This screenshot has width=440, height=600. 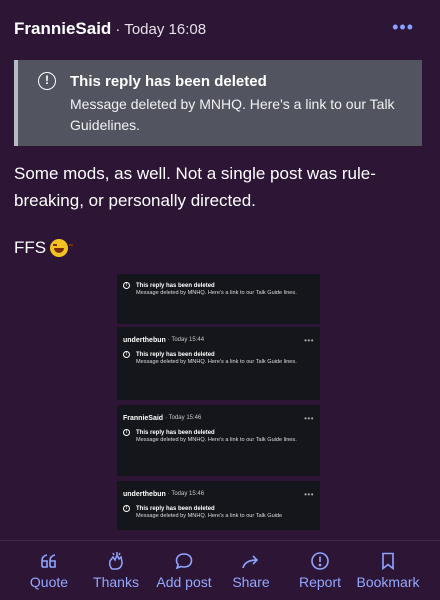 I want to click on report-button: Report, so click(x=320, y=570).